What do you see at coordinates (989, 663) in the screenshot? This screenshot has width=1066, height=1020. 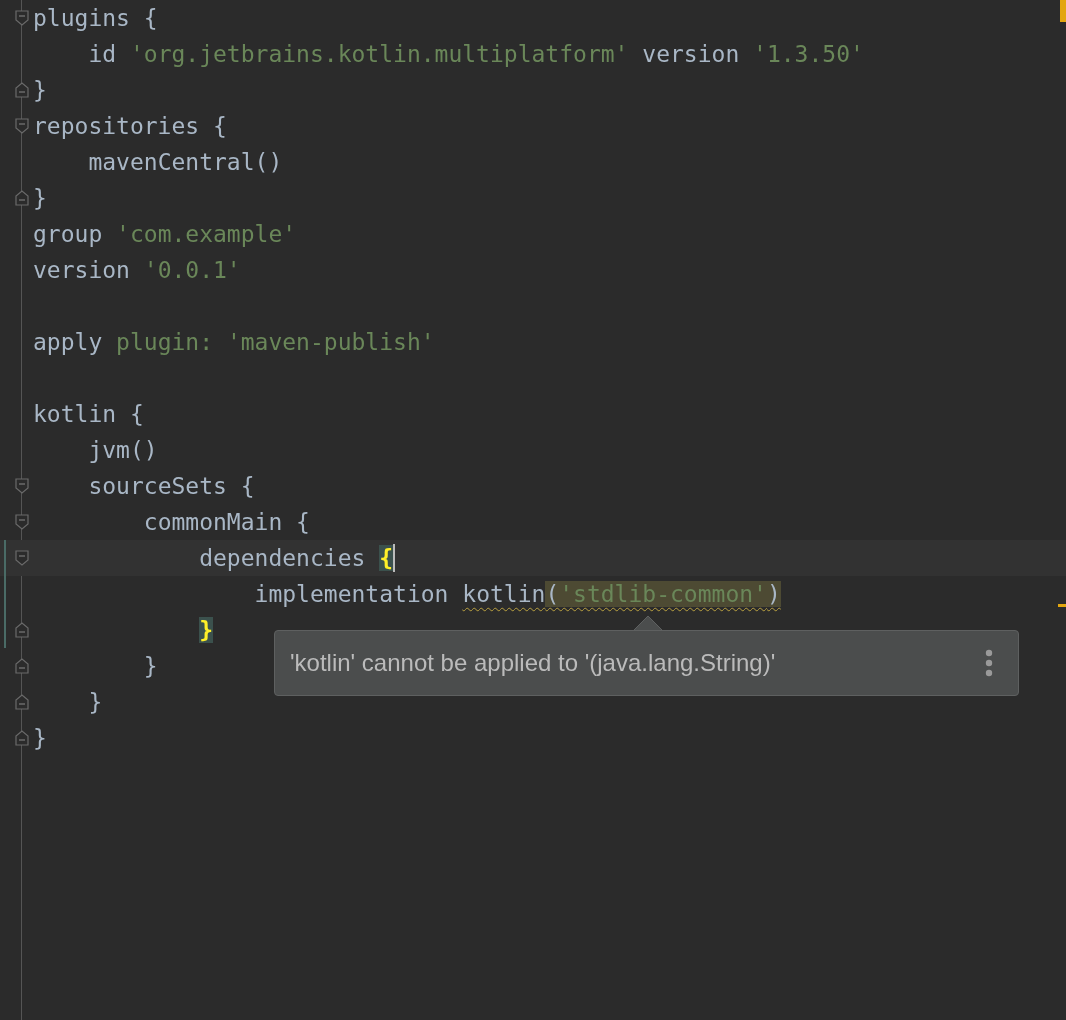 I see `more-options-icon` at bounding box center [989, 663].